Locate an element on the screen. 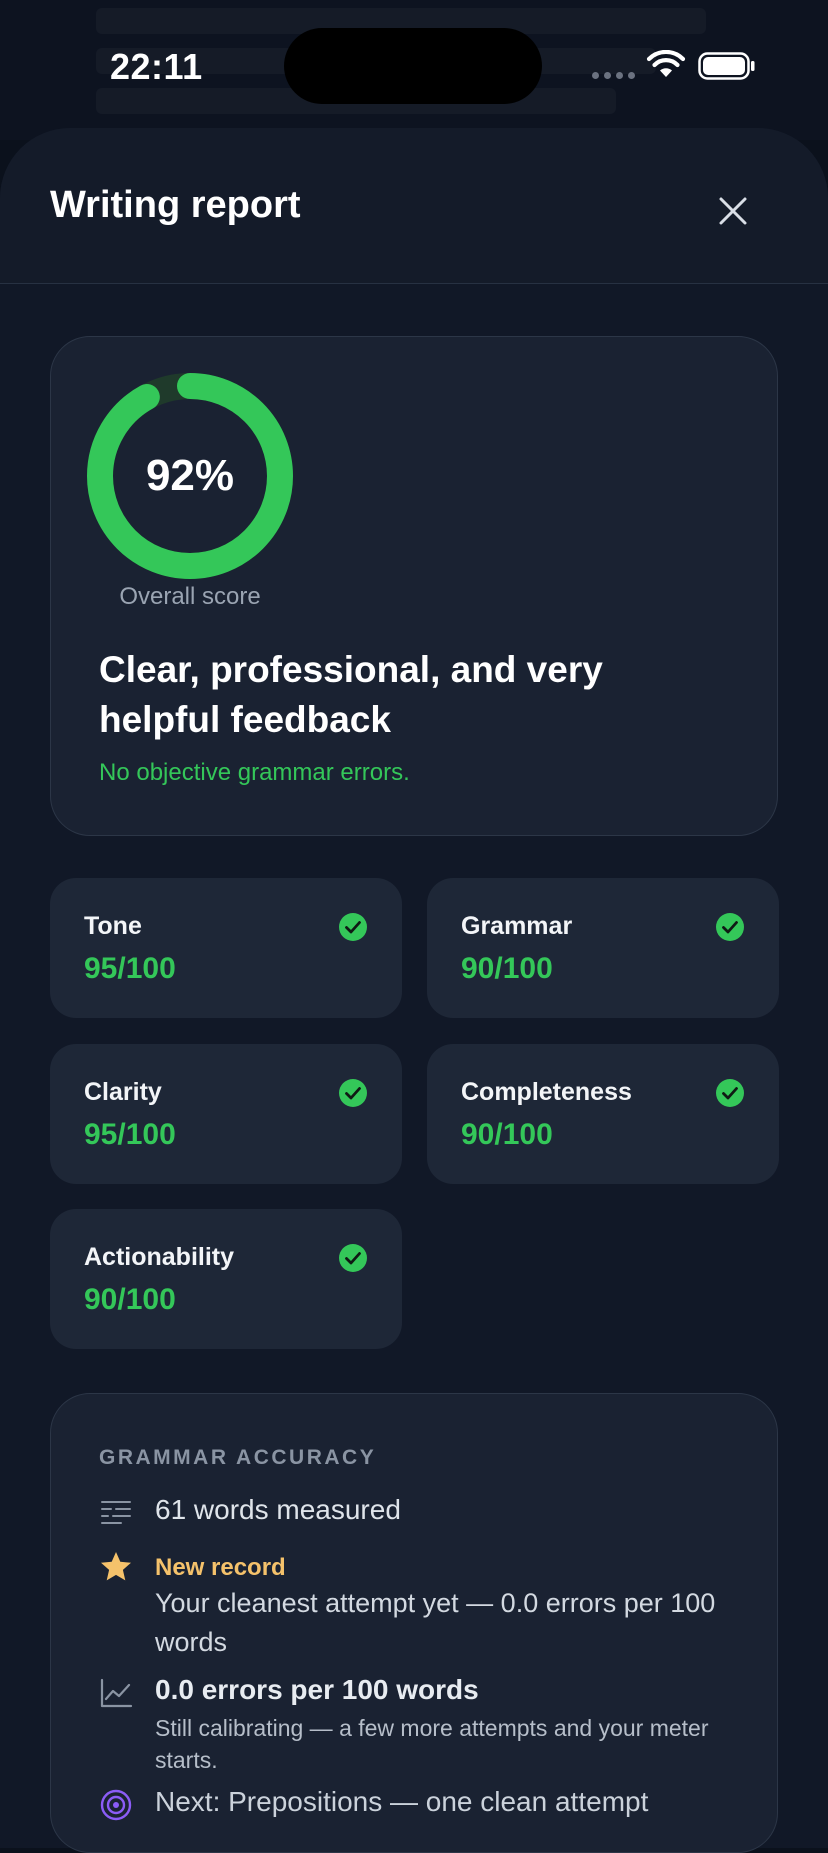 The width and height of the screenshot is (828, 1853). metric-label: Grammar is located at coordinates (517, 926).